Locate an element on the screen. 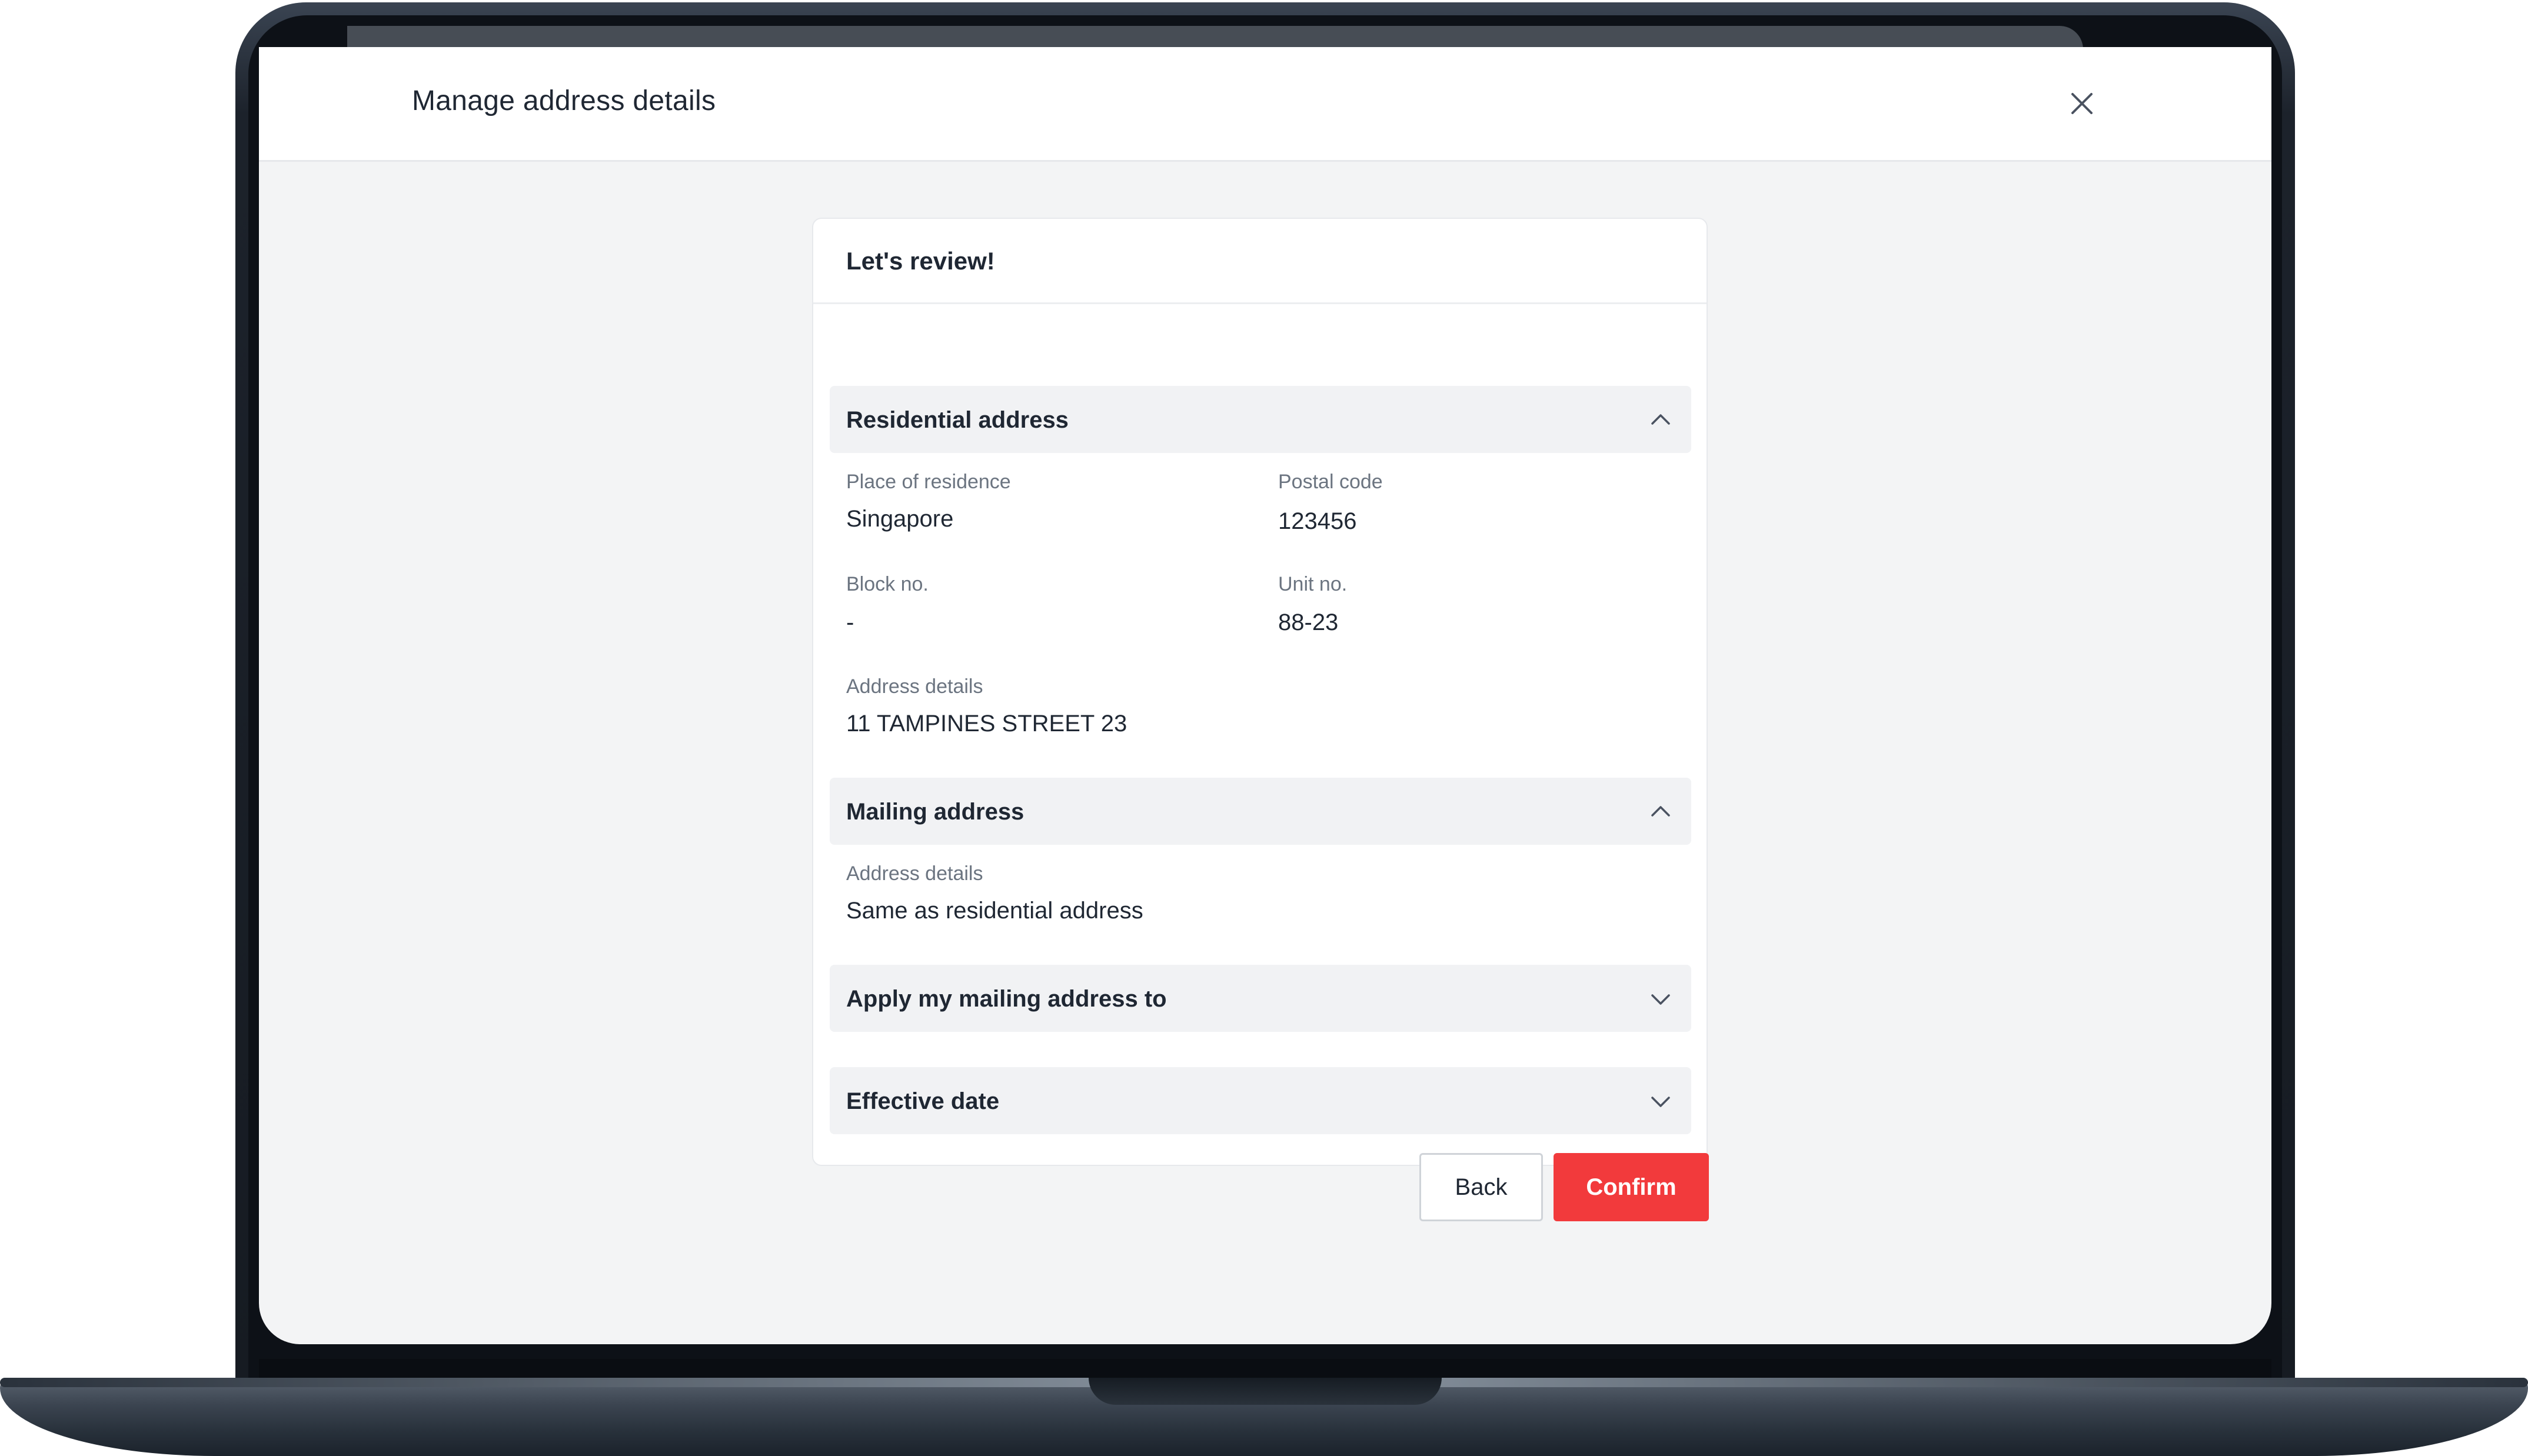 The image size is (2528, 1456). address-details-label: Address details is located at coordinates (914, 686).